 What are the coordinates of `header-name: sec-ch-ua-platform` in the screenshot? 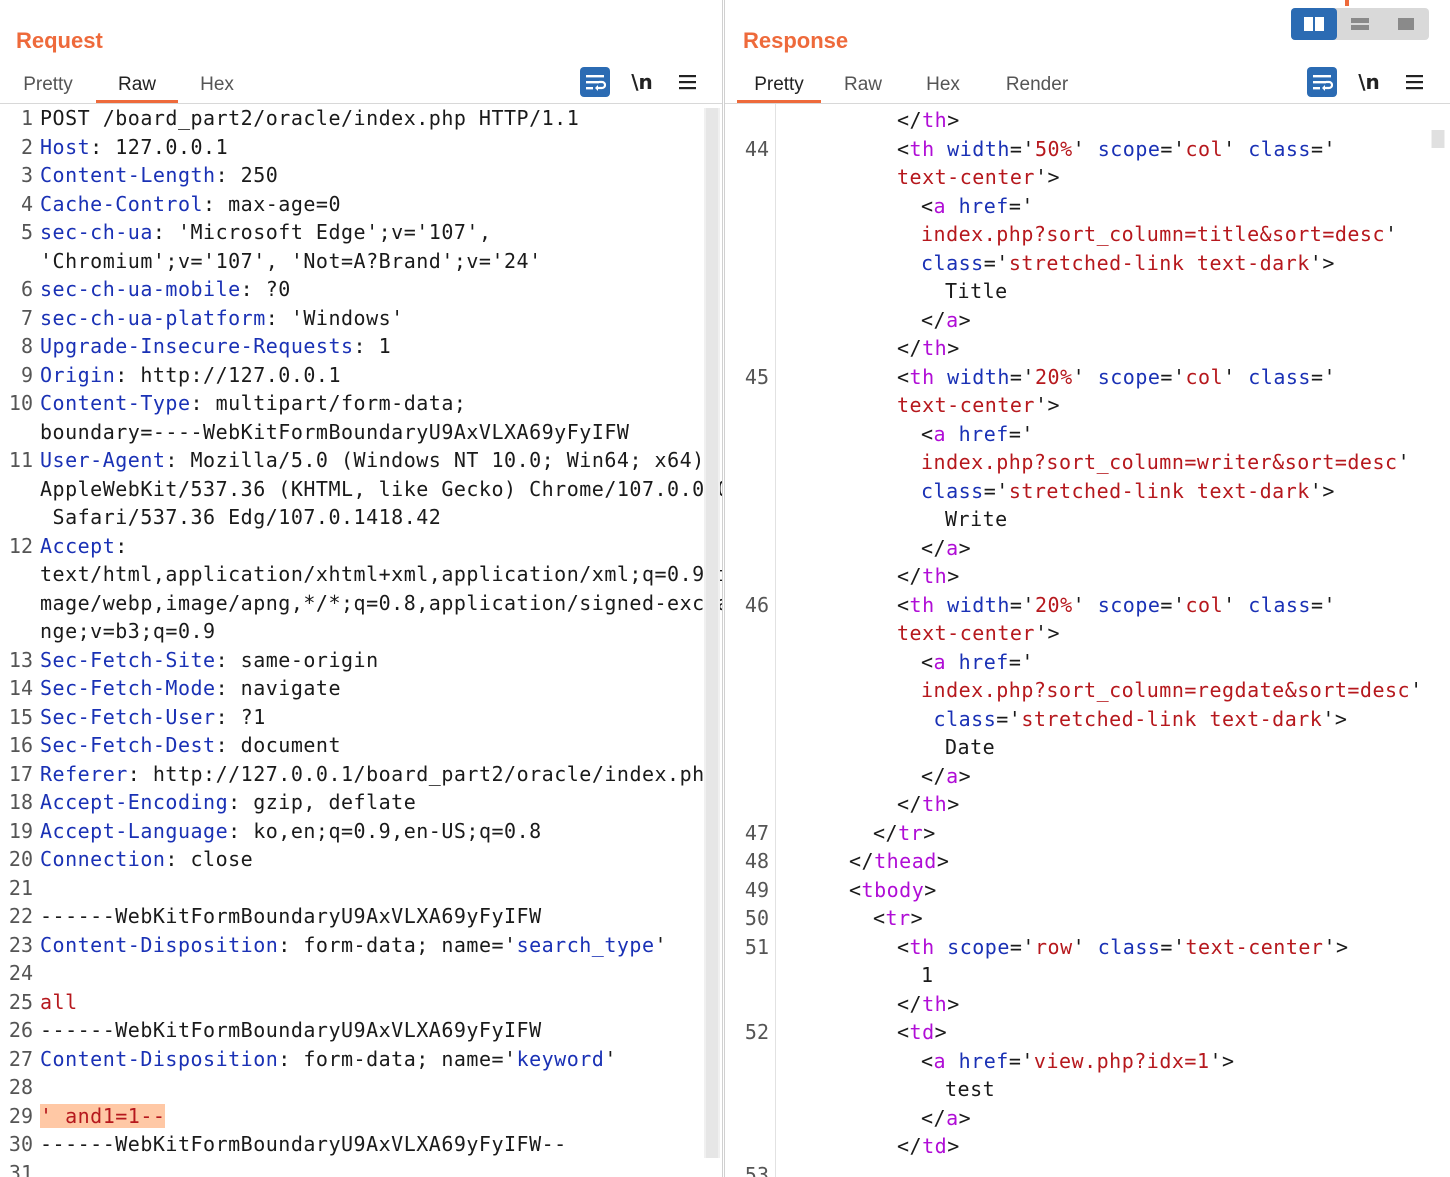 It's located at (153, 317).